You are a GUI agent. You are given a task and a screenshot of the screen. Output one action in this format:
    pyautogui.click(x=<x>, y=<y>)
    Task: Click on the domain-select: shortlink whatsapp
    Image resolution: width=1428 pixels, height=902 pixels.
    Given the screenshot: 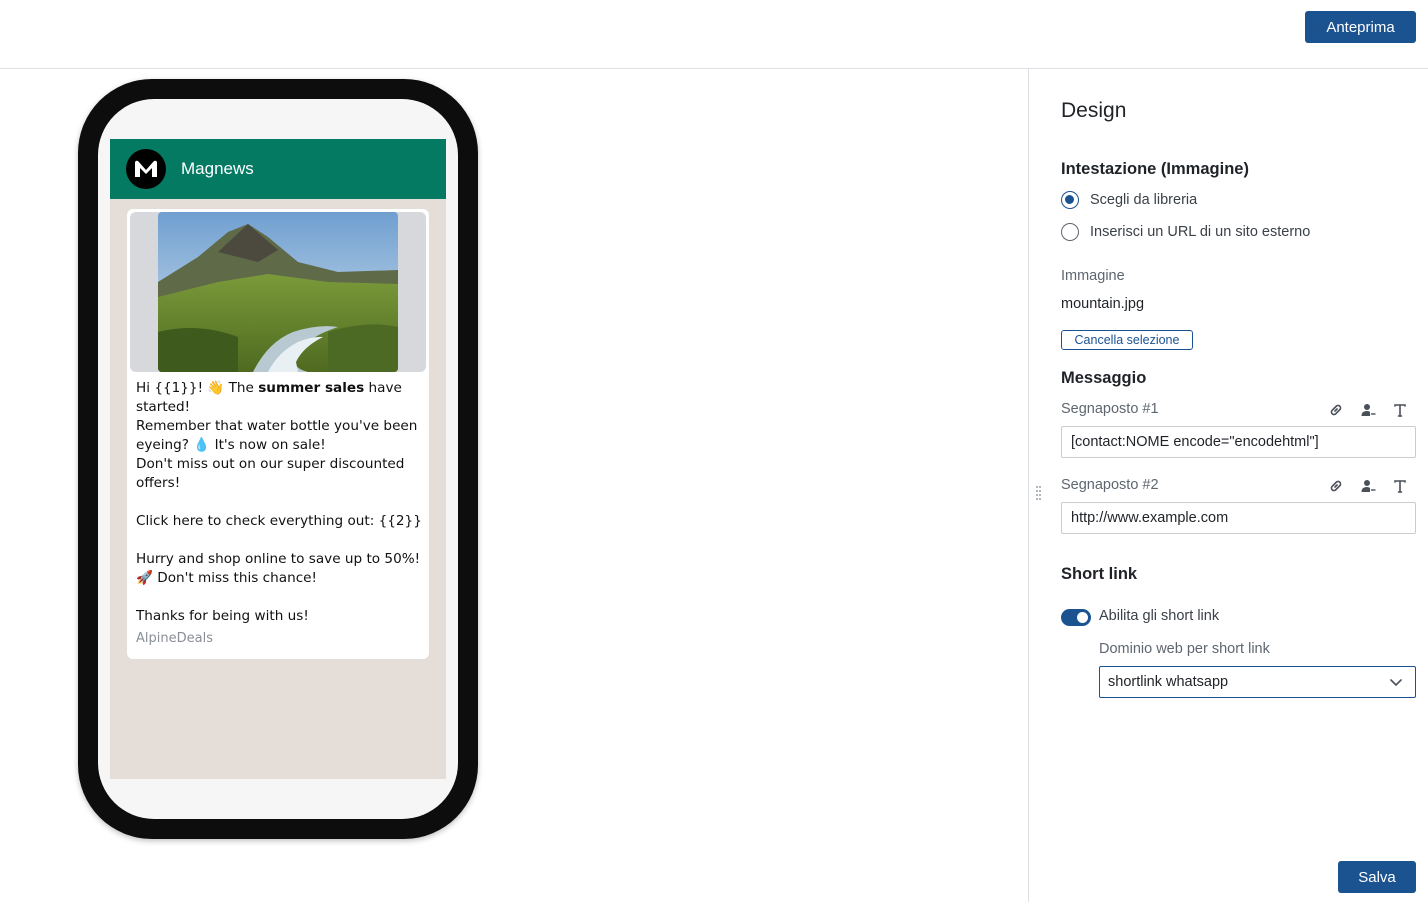 What is the action you would take?
    pyautogui.click(x=1257, y=682)
    